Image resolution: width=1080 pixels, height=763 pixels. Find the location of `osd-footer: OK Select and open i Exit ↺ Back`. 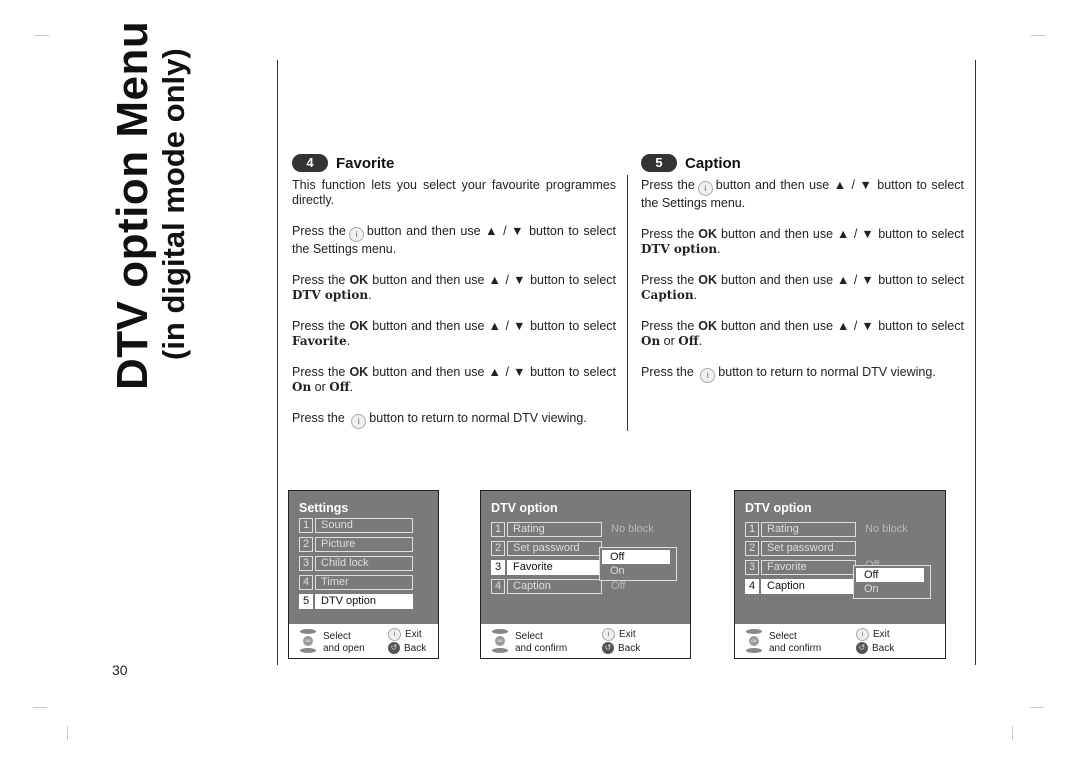

osd-footer: OK Select and open i Exit ↺ Back is located at coordinates (363, 641).